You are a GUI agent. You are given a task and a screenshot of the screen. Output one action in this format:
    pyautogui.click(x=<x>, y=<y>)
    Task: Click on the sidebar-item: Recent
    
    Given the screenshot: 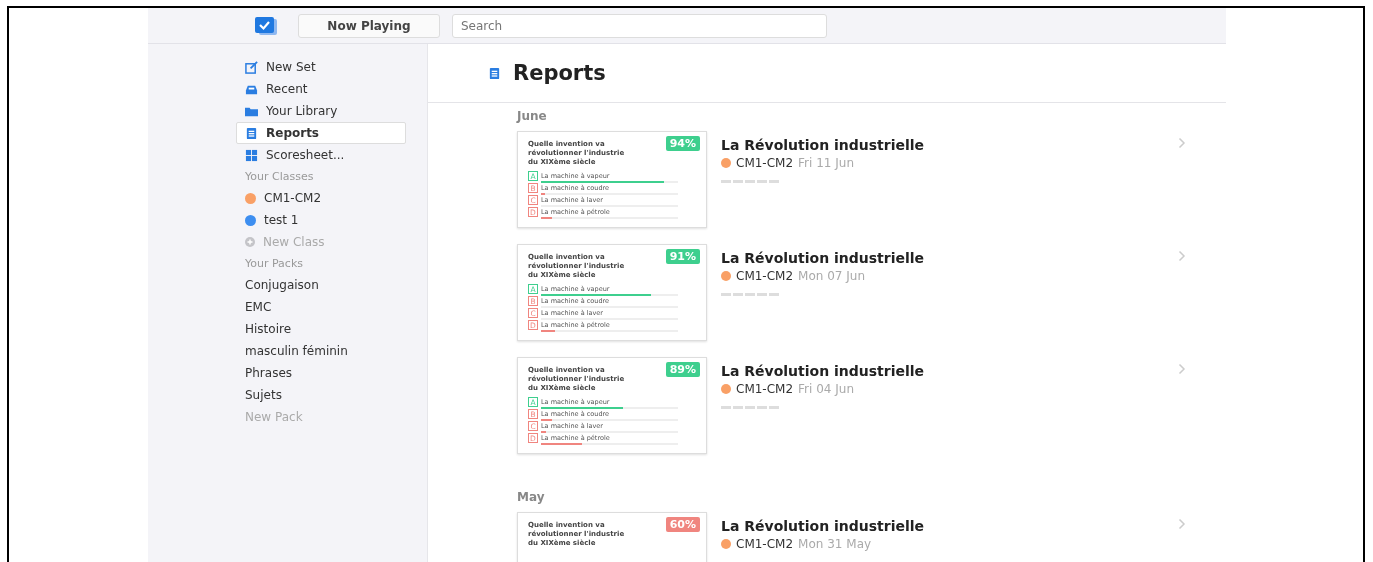 What is the action you would take?
    pyautogui.click(x=321, y=89)
    